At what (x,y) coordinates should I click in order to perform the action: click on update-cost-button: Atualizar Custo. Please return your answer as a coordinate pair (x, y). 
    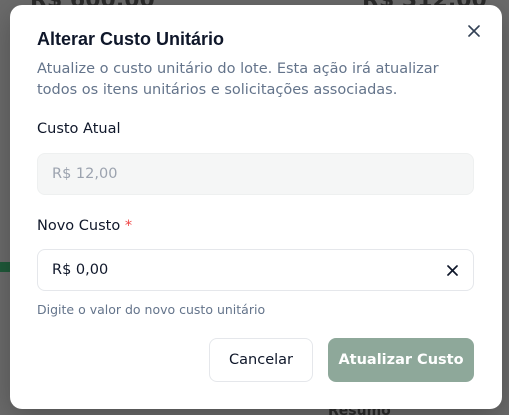
    Looking at the image, I should click on (401, 360).